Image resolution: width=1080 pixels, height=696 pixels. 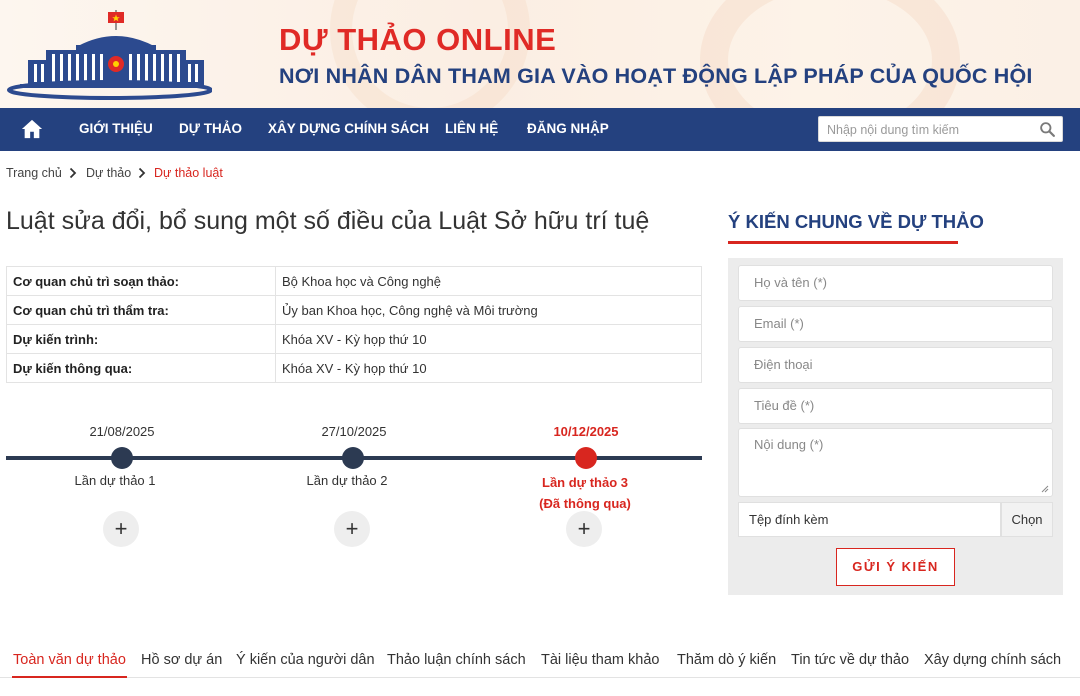 I want to click on info-label: Dự kiến trình:, so click(x=141, y=339).